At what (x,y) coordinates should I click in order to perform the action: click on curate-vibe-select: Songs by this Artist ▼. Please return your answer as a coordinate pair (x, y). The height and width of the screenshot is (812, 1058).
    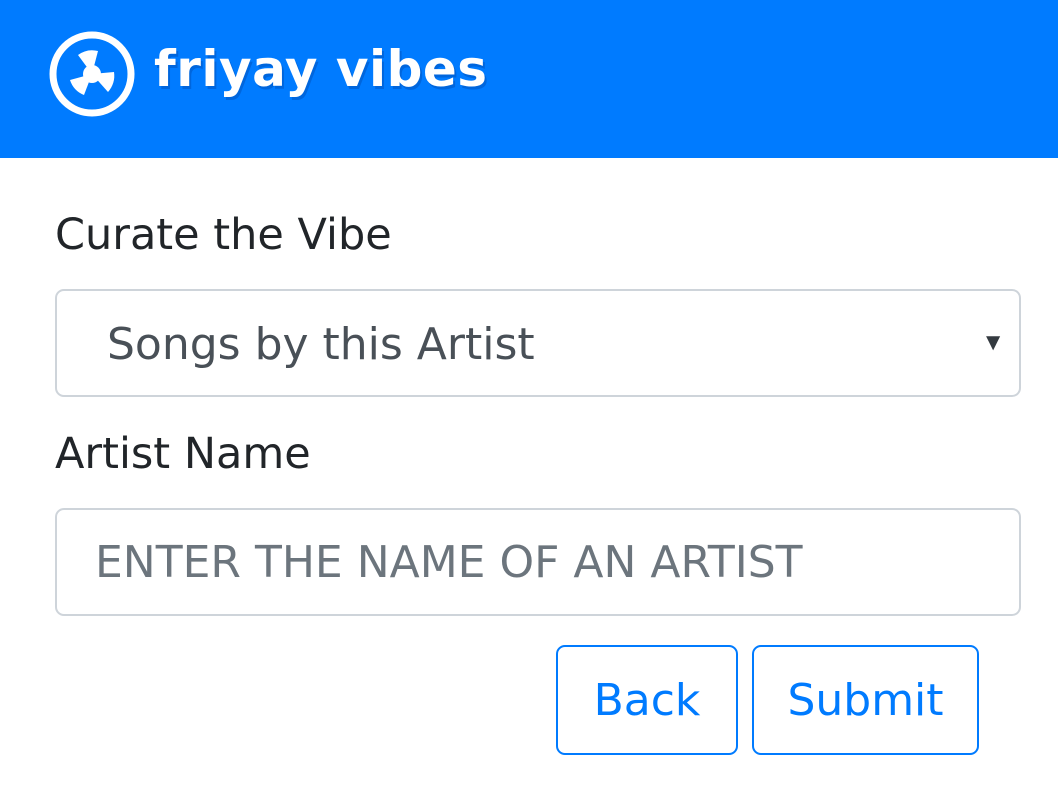
    Looking at the image, I should click on (538, 343).